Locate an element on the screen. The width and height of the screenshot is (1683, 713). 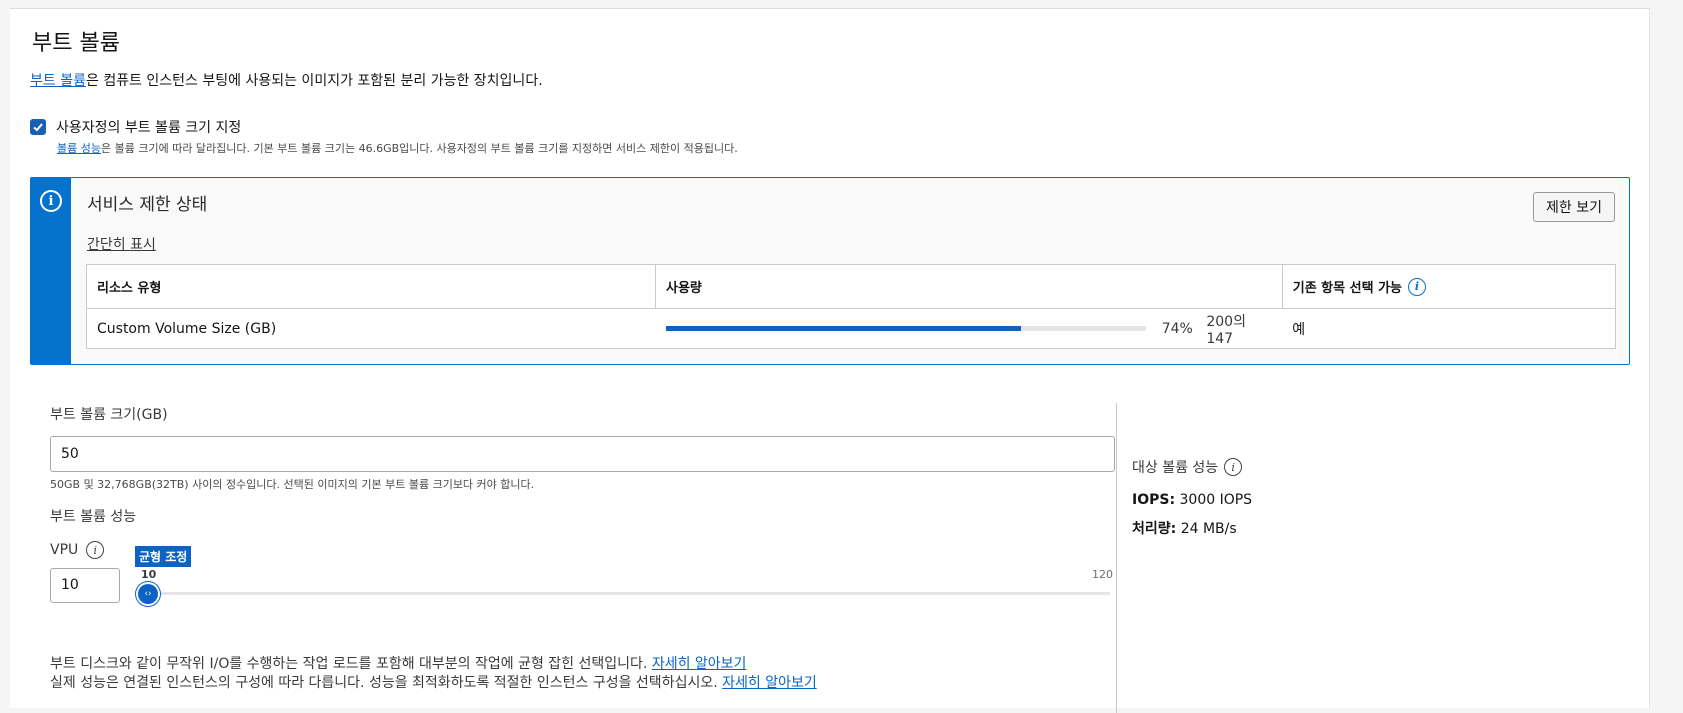
checkmark-icon is located at coordinates (38, 127).